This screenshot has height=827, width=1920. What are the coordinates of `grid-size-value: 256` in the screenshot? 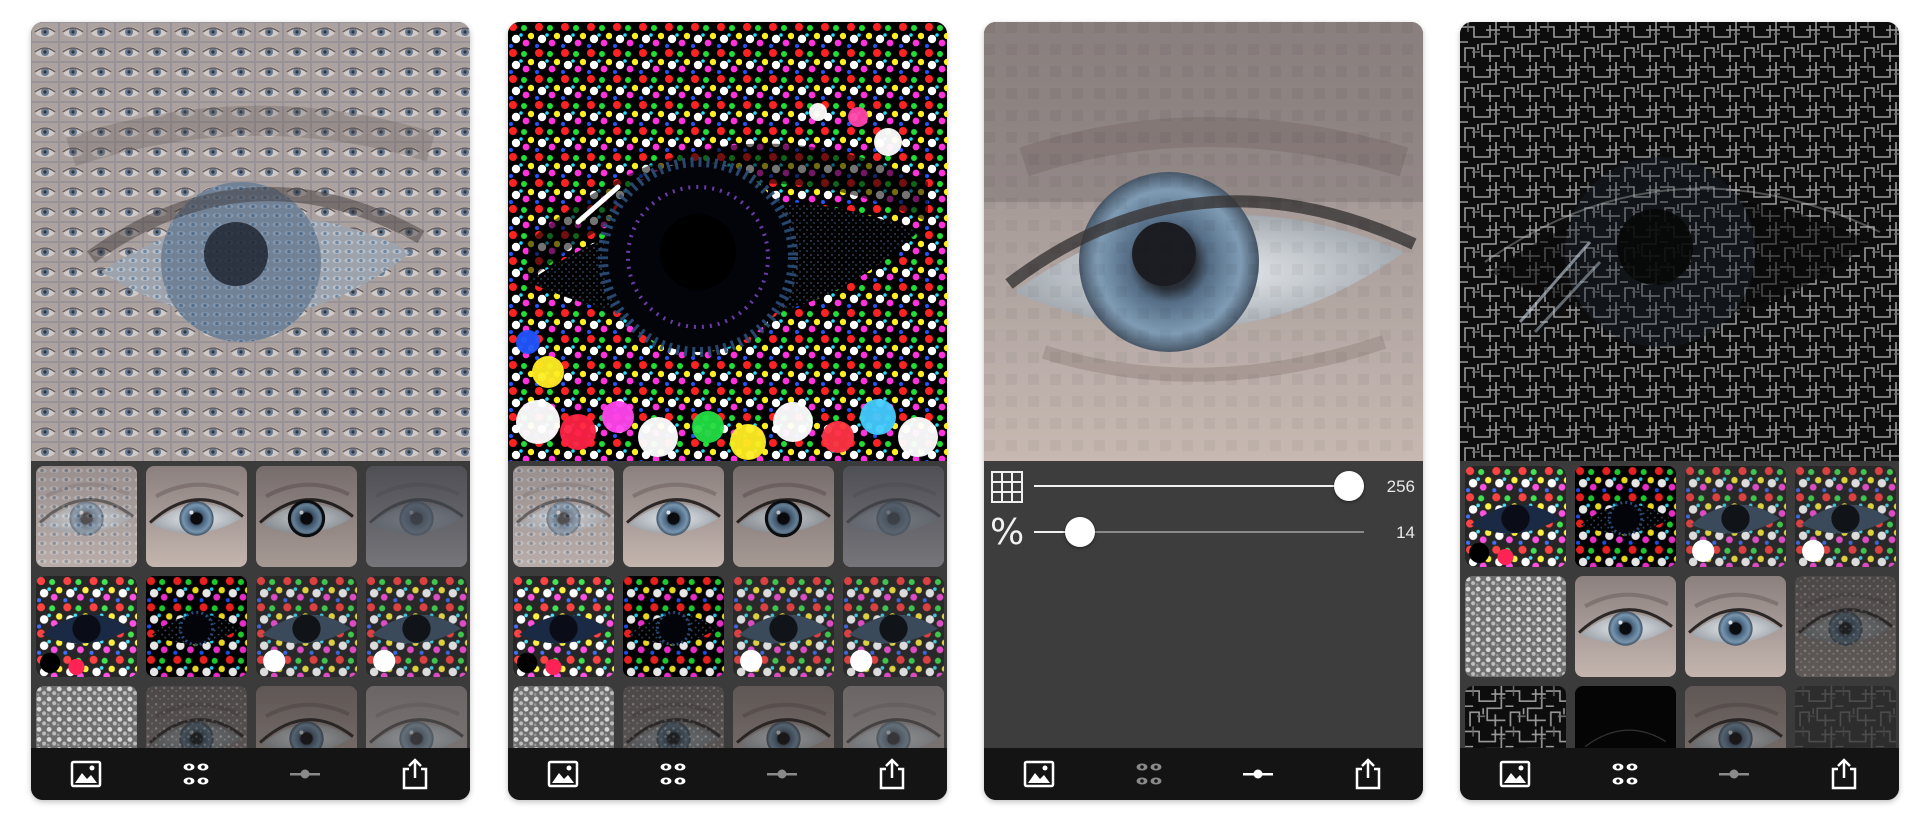 It's located at (1400, 486).